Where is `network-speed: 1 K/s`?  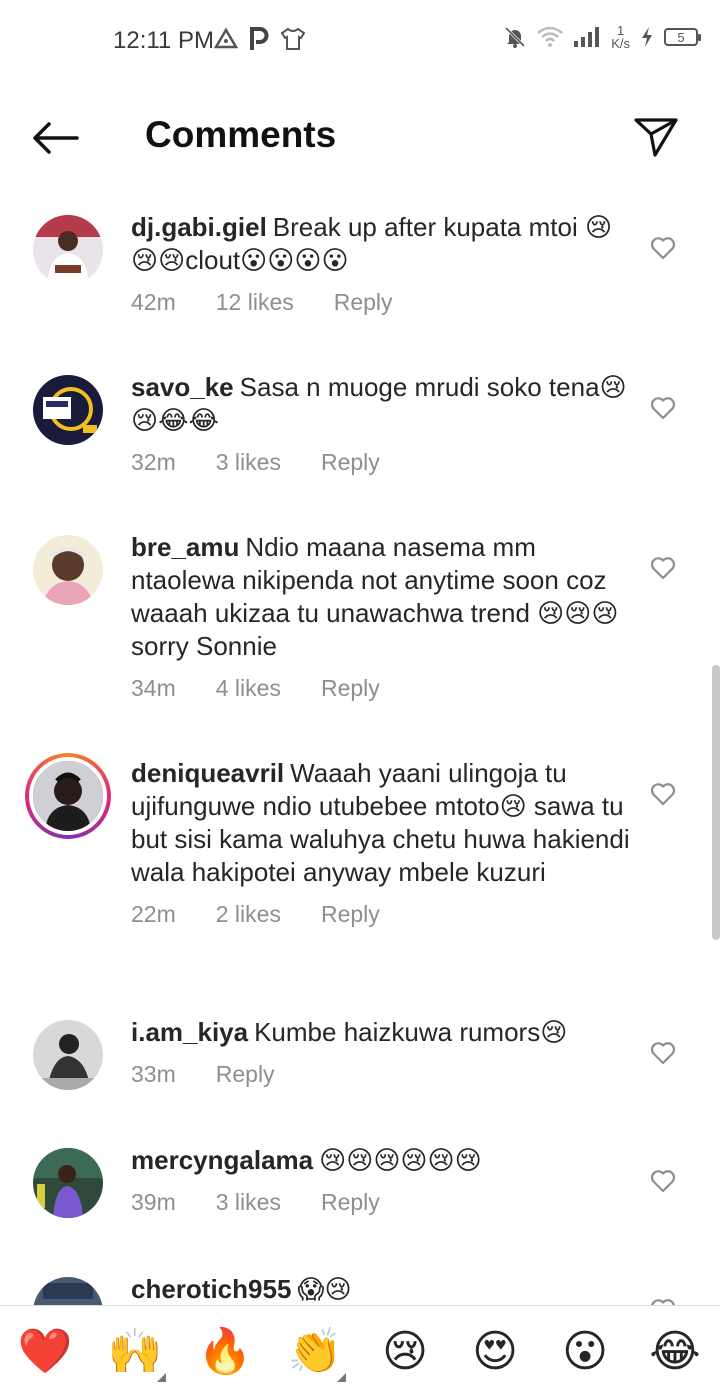 network-speed: 1 K/s is located at coordinates (620, 37).